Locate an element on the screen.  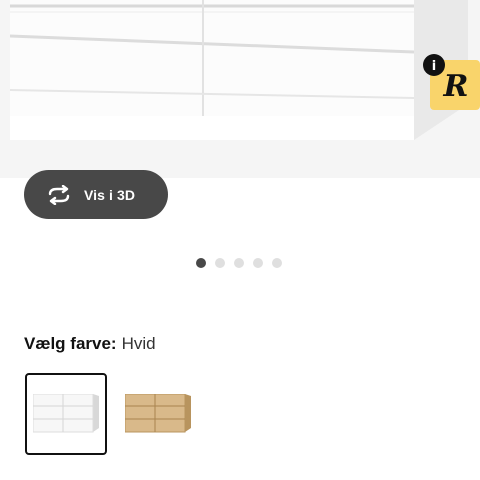
view-in-3d-button: Vis i 3D is located at coordinates (96, 194).